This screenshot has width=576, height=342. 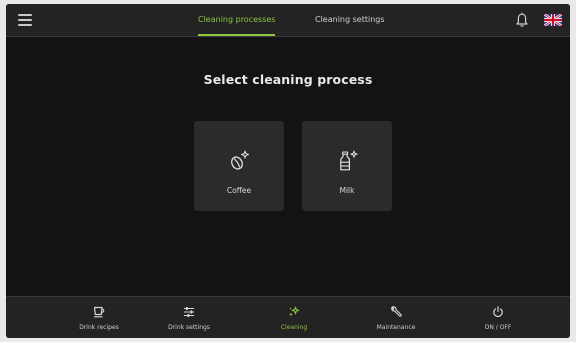 What do you see at coordinates (349, 160) in the screenshot?
I see `milk-bottle-sparkle-icon` at bounding box center [349, 160].